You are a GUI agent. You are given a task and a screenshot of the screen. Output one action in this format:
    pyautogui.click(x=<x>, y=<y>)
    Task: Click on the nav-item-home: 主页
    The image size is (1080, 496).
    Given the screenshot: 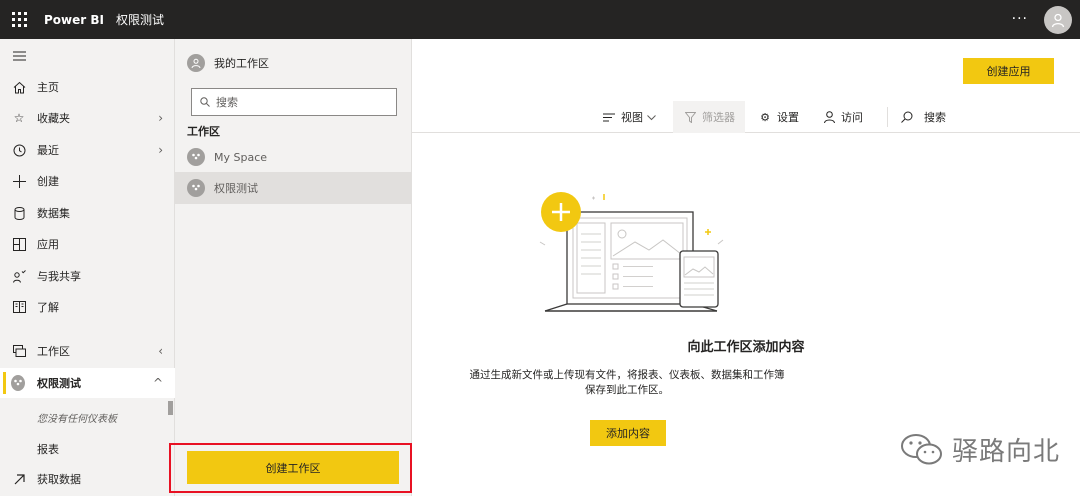 What is the action you would take?
    pyautogui.click(x=87, y=87)
    